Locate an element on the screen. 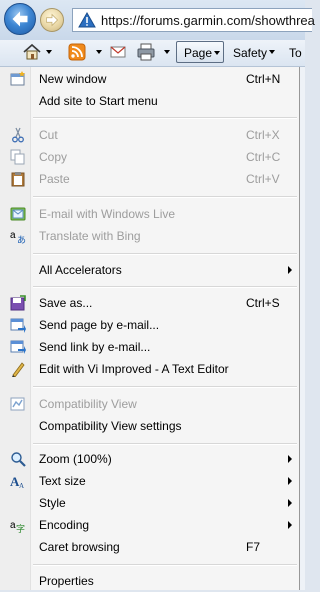 The height and width of the screenshot is (592, 320). home-dropdown-caret is located at coordinates (49, 52).